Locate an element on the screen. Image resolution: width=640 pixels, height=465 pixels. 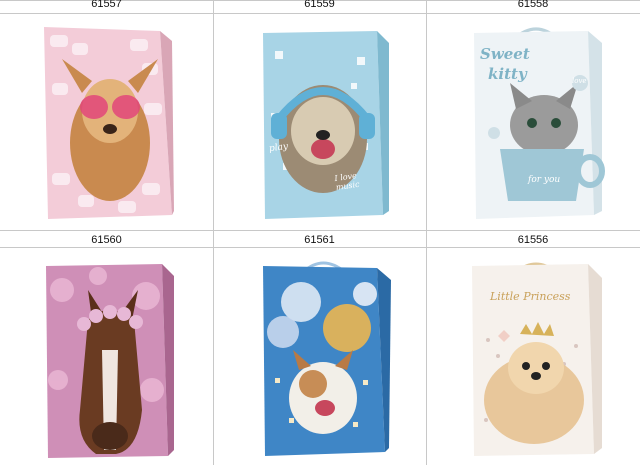
bag-text: love is located at coordinates (579, 81).